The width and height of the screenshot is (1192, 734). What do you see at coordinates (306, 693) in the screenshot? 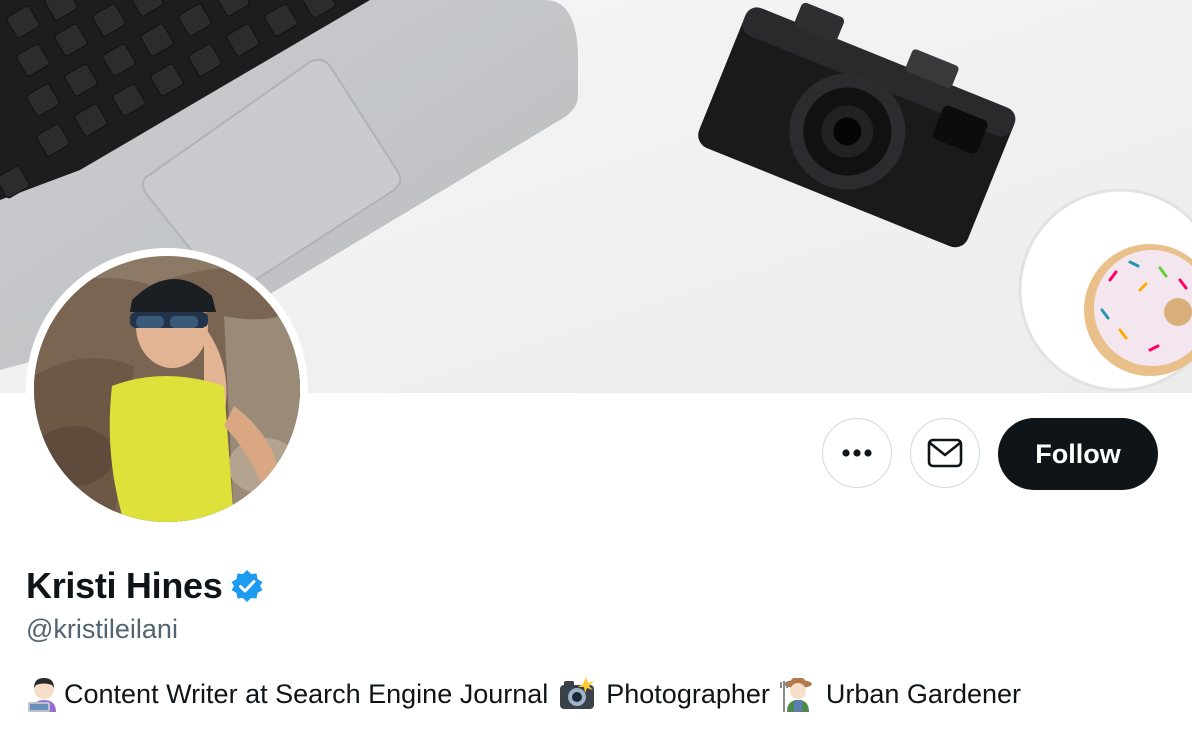
I see `bio-text-role: Content Writer at Search Engine Journal` at bounding box center [306, 693].